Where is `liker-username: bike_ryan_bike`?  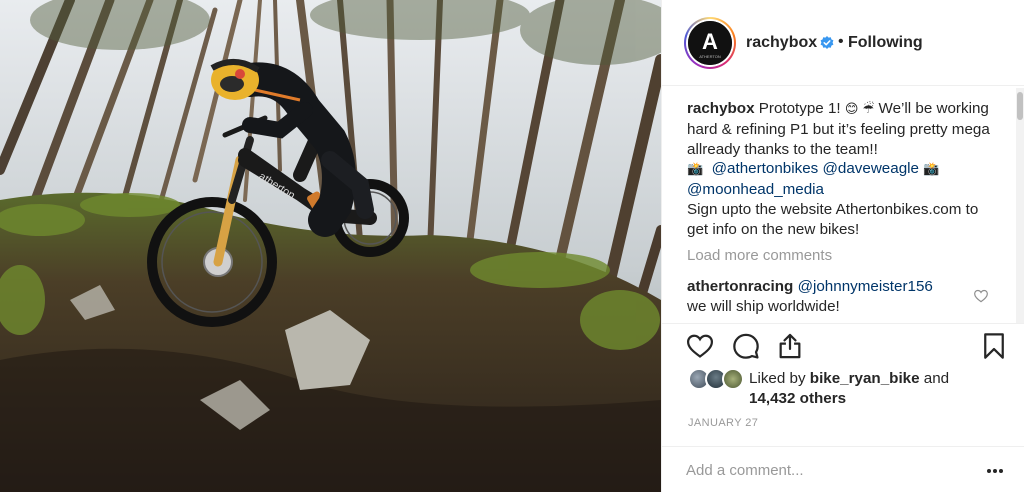
liker-username: bike_ryan_bike is located at coordinates (865, 378).